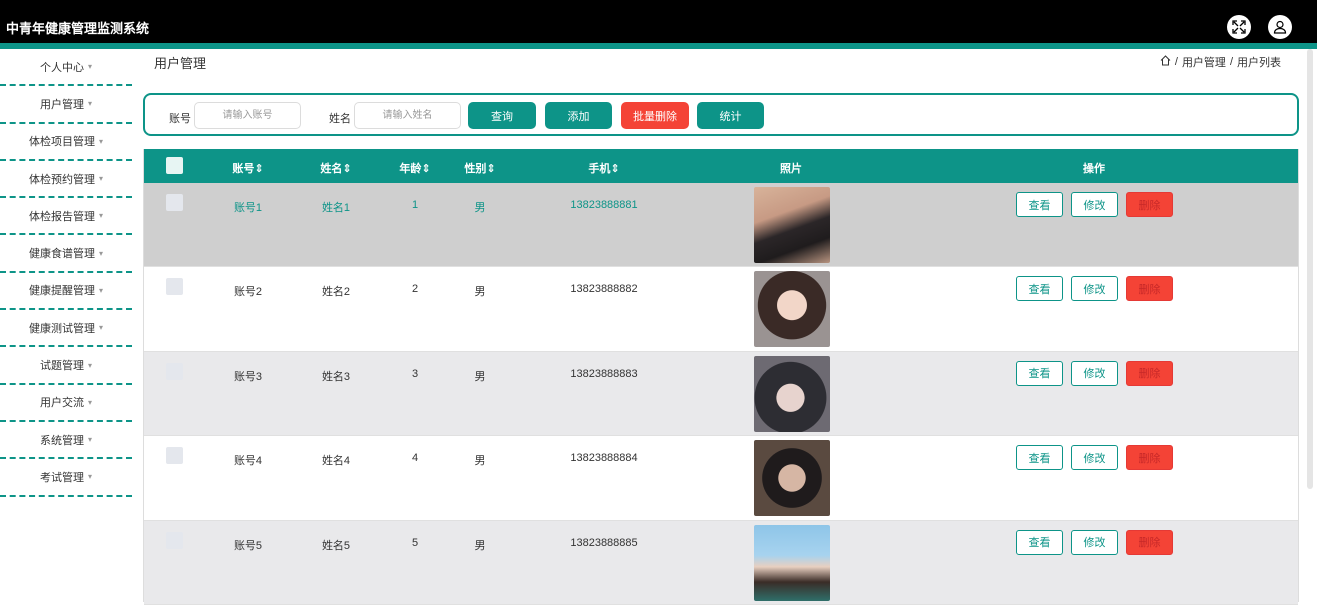  Describe the element at coordinates (66, 142) in the screenshot. I see `sidebar-item-exam-item-management: 体检项目管理▾` at that location.